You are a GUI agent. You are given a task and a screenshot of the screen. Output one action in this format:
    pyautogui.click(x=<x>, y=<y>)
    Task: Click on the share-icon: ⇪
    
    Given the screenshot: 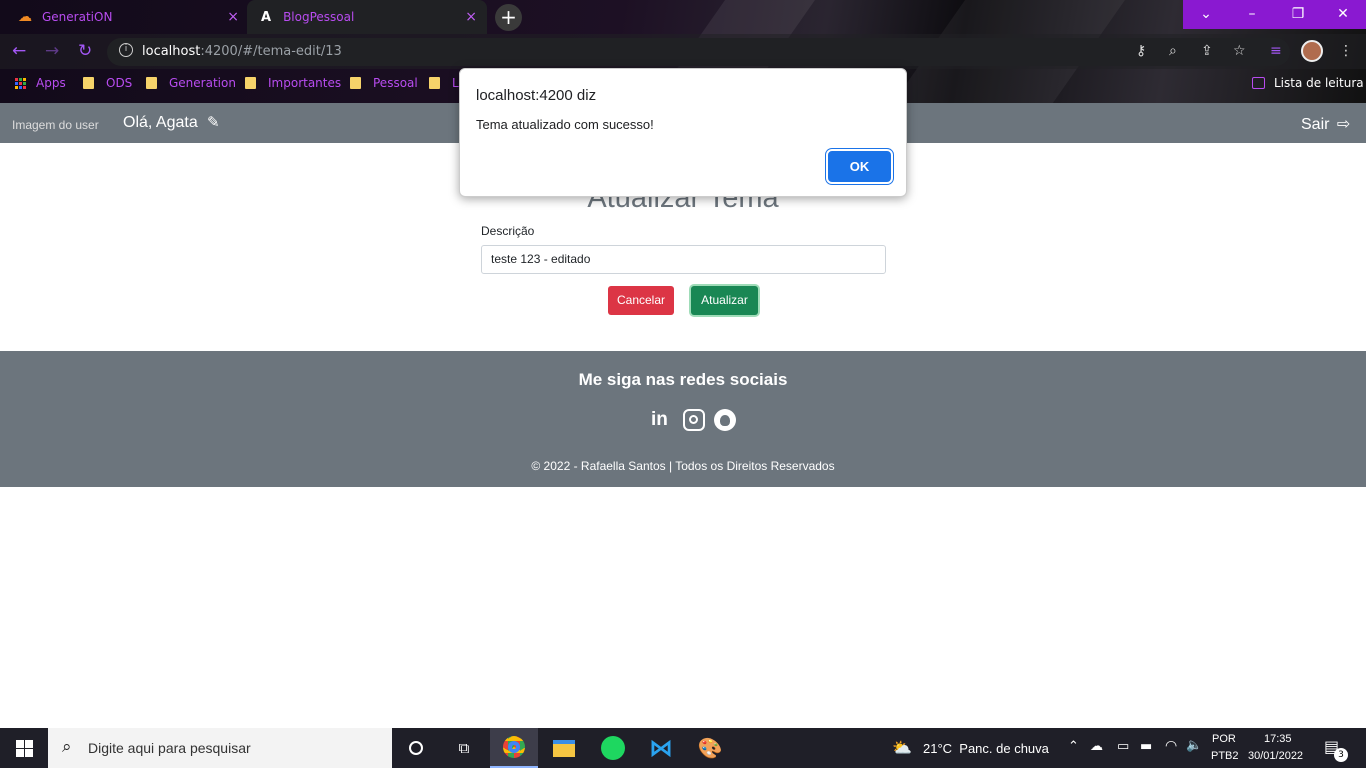 What is the action you would take?
    pyautogui.click(x=1207, y=51)
    